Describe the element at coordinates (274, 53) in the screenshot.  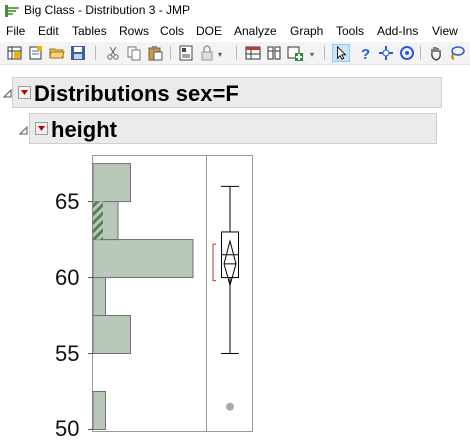
I see `column-icon` at that location.